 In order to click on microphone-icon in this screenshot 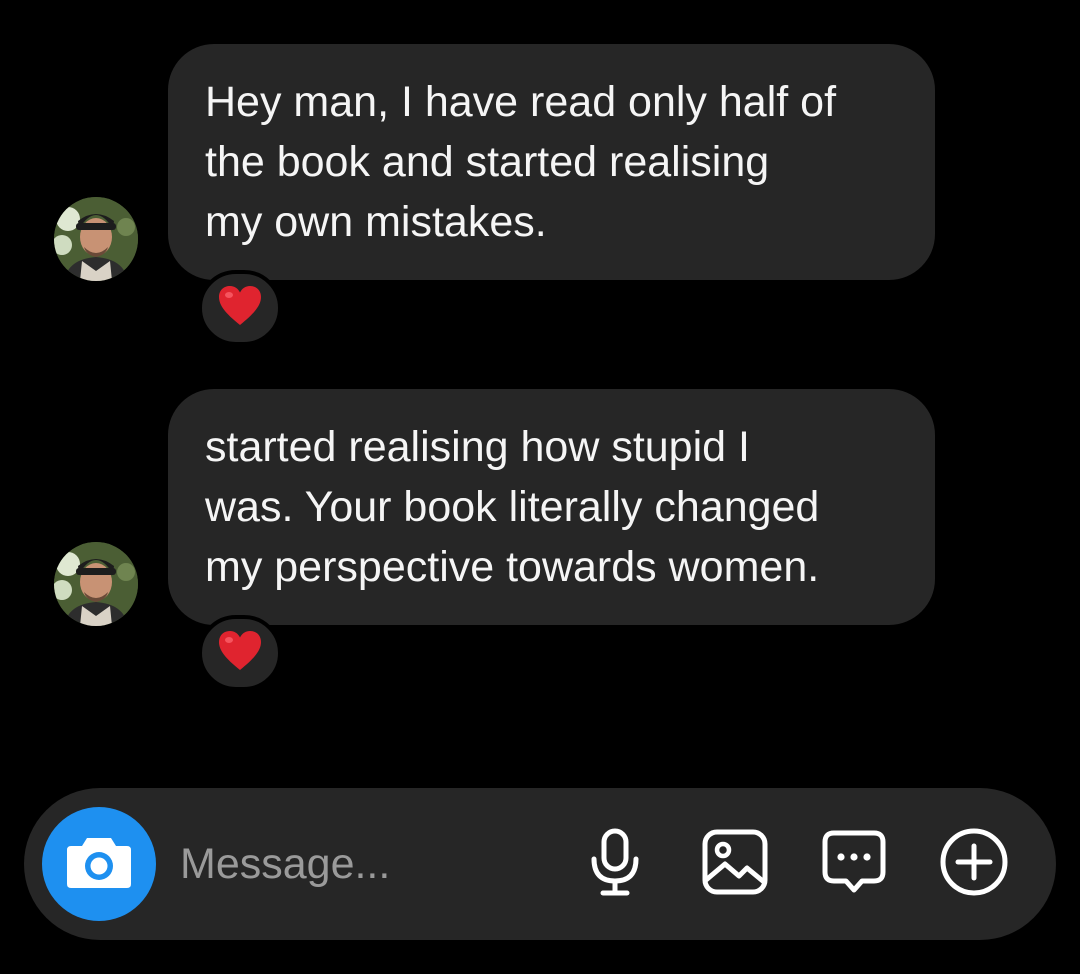, I will do `click(615, 864)`.